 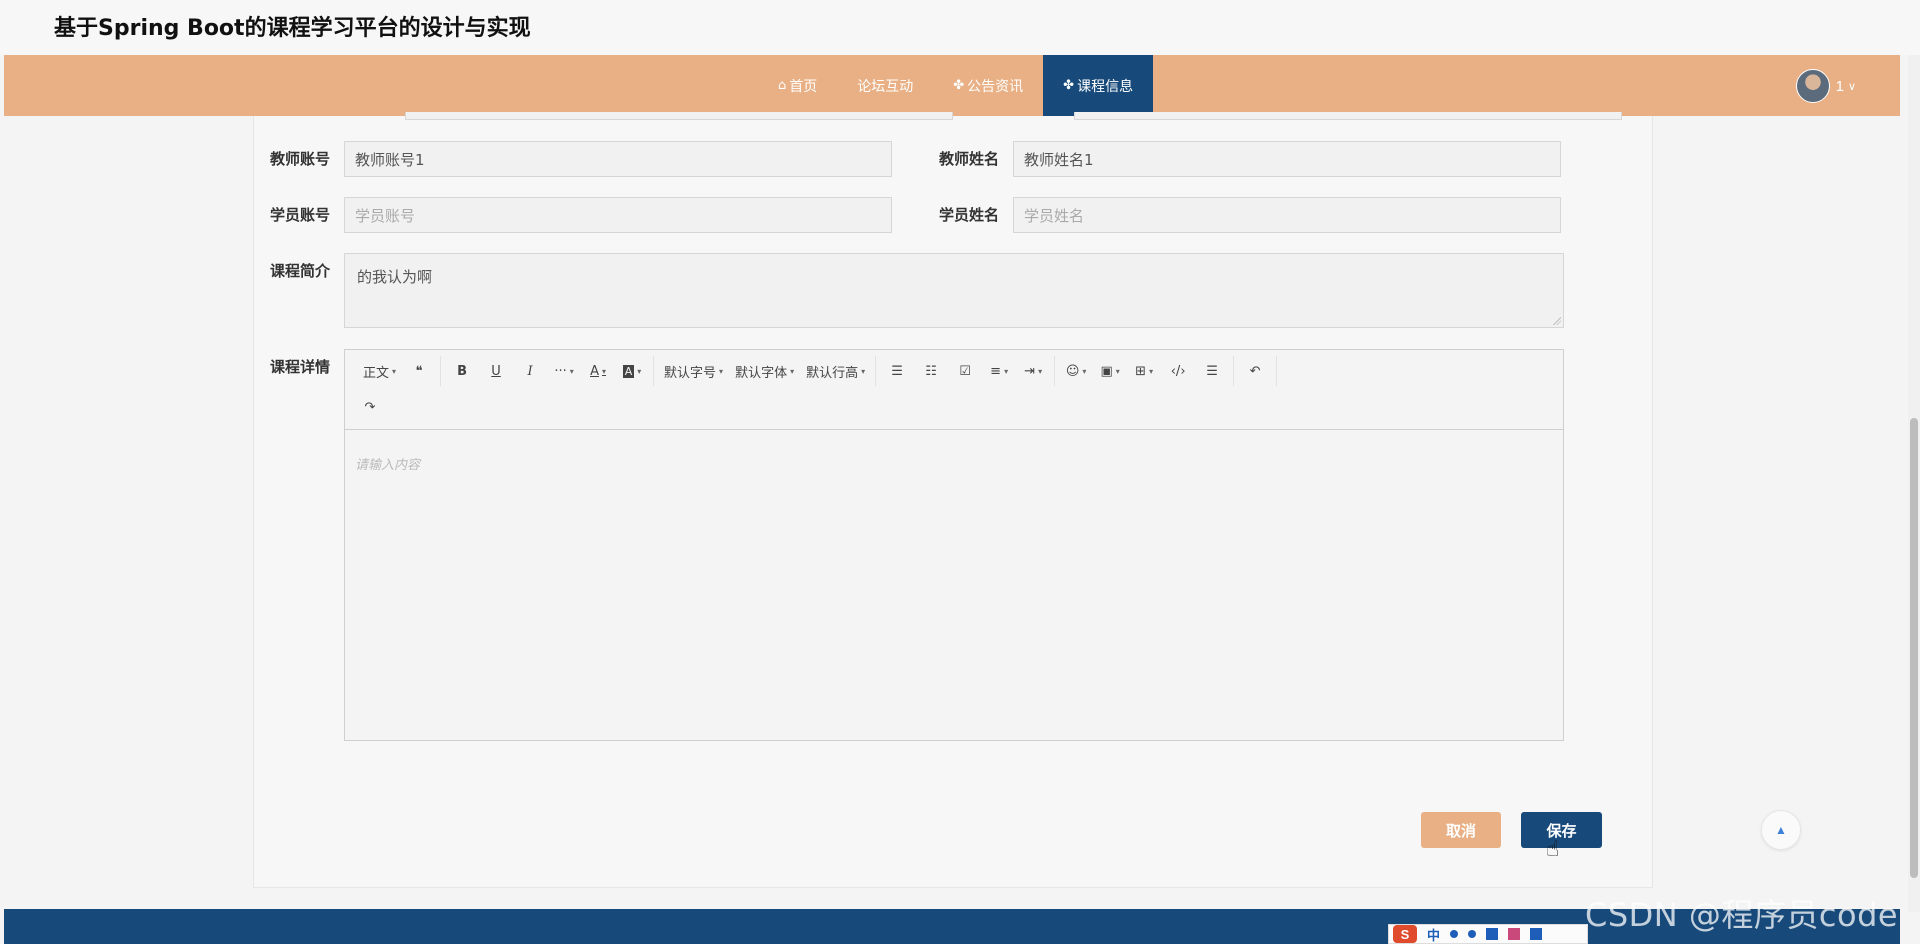 What do you see at coordinates (954, 407) in the screenshot?
I see `toolbar-row-2: ↷` at bounding box center [954, 407].